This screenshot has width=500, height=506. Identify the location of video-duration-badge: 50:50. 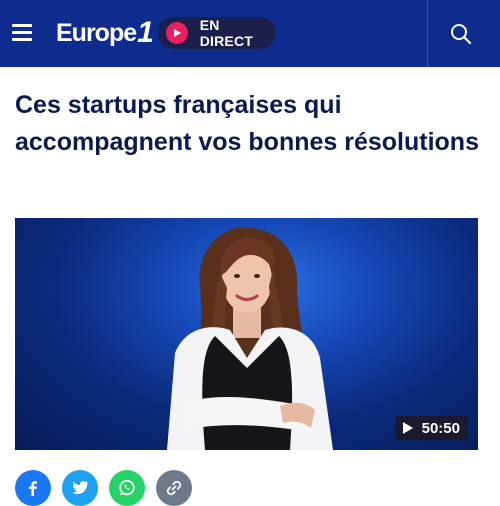
(431, 428).